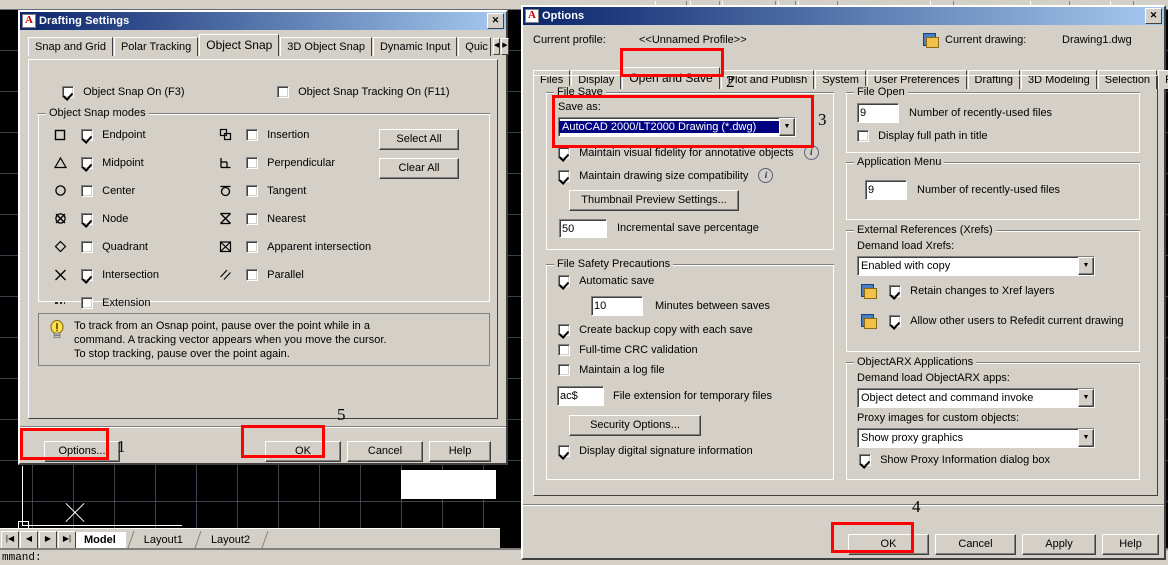  I want to click on minutes-between-saves-input: 10, so click(617, 306).